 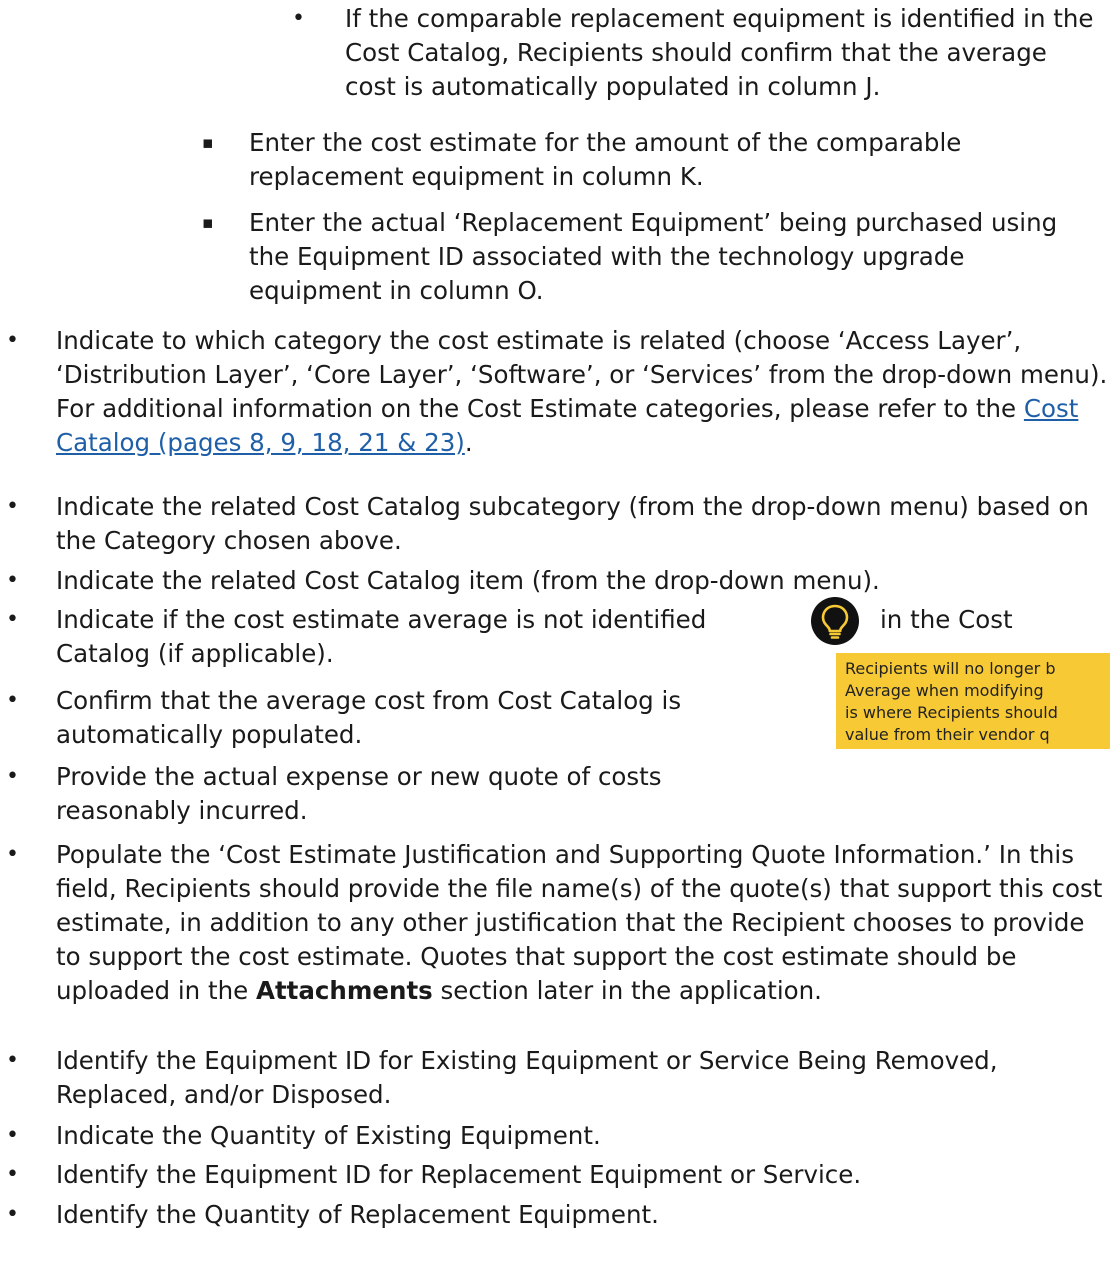 I want to click on list-item-text-continued: Catalog (if applicable)., so click(x=195, y=653).